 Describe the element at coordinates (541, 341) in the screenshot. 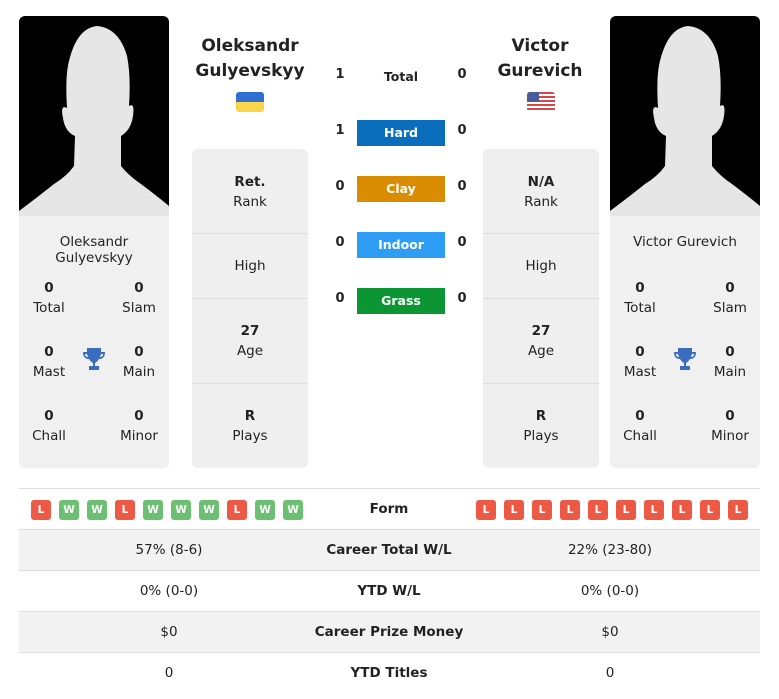

I see `player2-age: 27 Age` at that location.